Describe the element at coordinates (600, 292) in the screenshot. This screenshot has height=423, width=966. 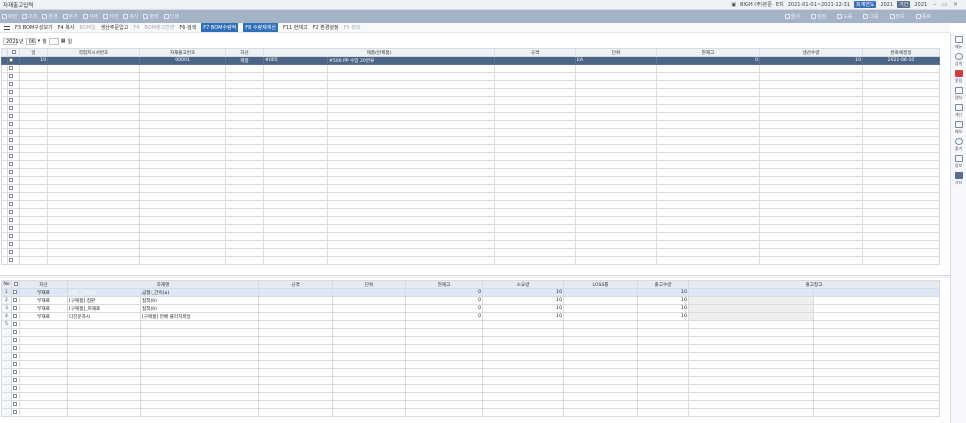
I see `cell-loss` at that location.